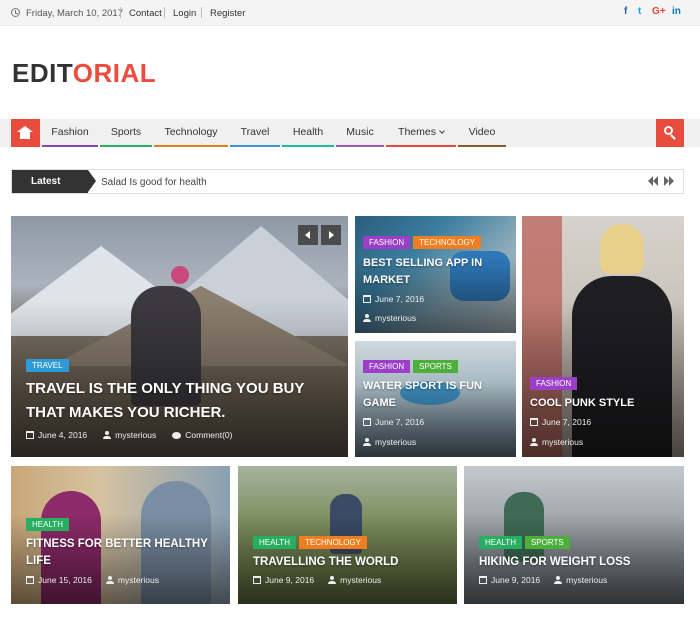 Image resolution: width=700 pixels, height=629 pixels. I want to click on post-title: HIKING FOR WEIGHT LOSS, so click(576, 562).